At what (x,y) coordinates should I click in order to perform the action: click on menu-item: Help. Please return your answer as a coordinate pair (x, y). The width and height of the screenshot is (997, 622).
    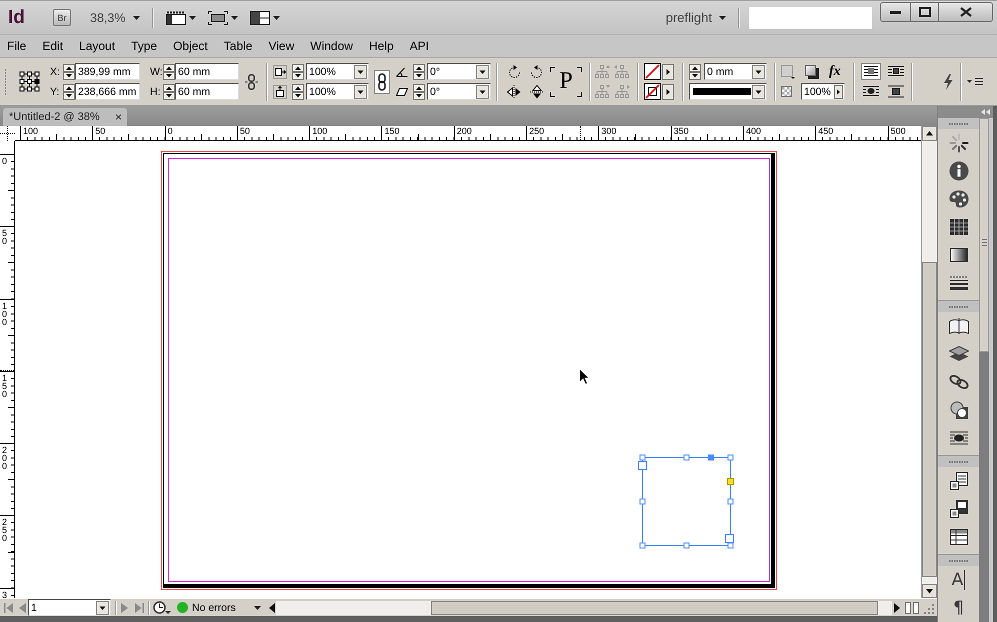
    Looking at the image, I should click on (381, 46).